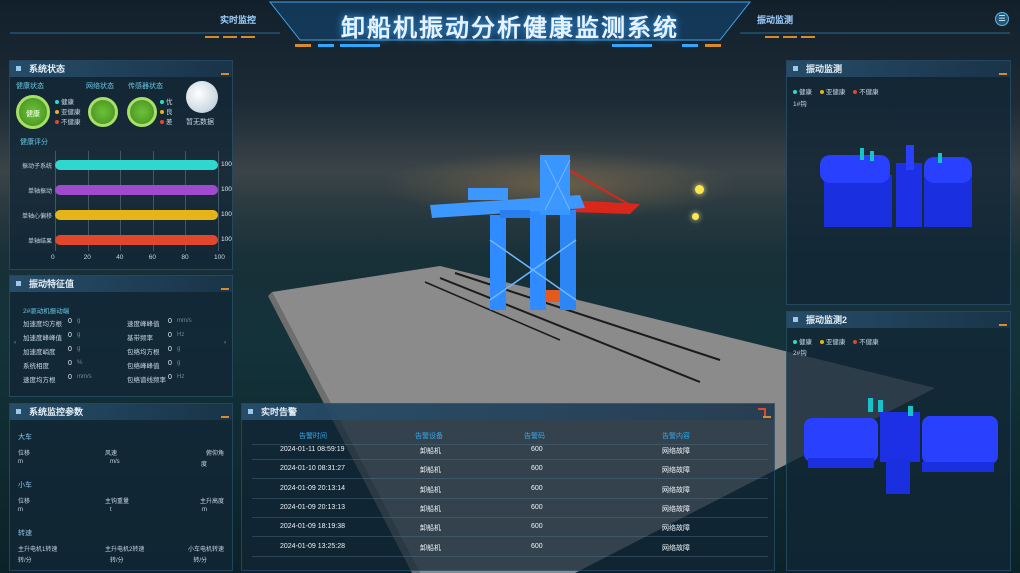  What do you see at coordinates (36, 366) in the screenshot?
I see `feature-label: 系统相度` at bounding box center [36, 366].